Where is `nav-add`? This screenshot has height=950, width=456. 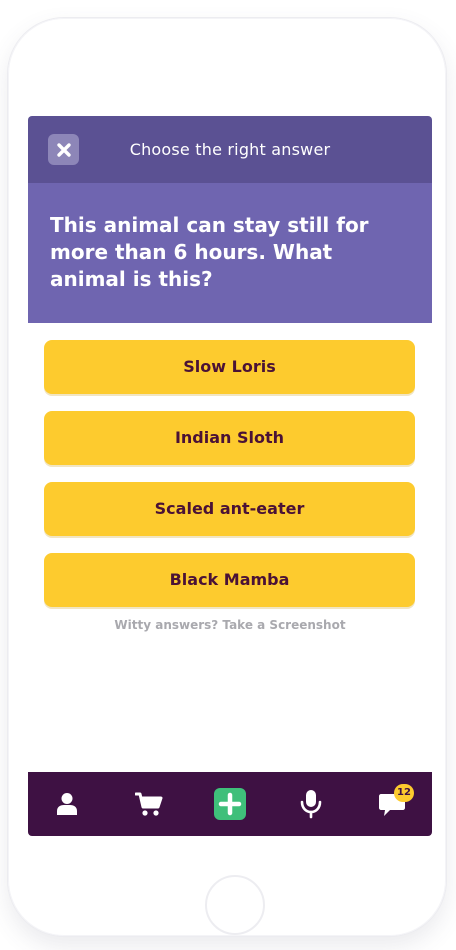
nav-add is located at coordinates (230, 804).